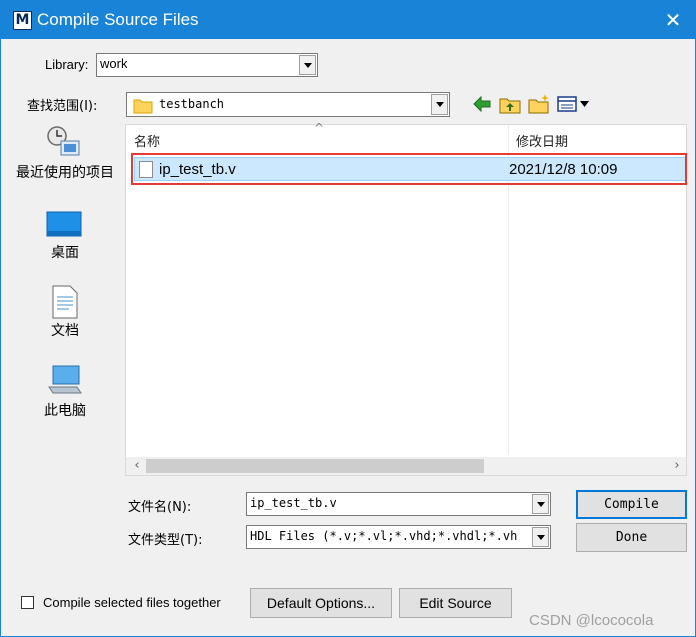 Image resolution: width=696 pixels, height=637 pixels. I want to click on filetype-label: 文件类型(T):, so click(165, 540).